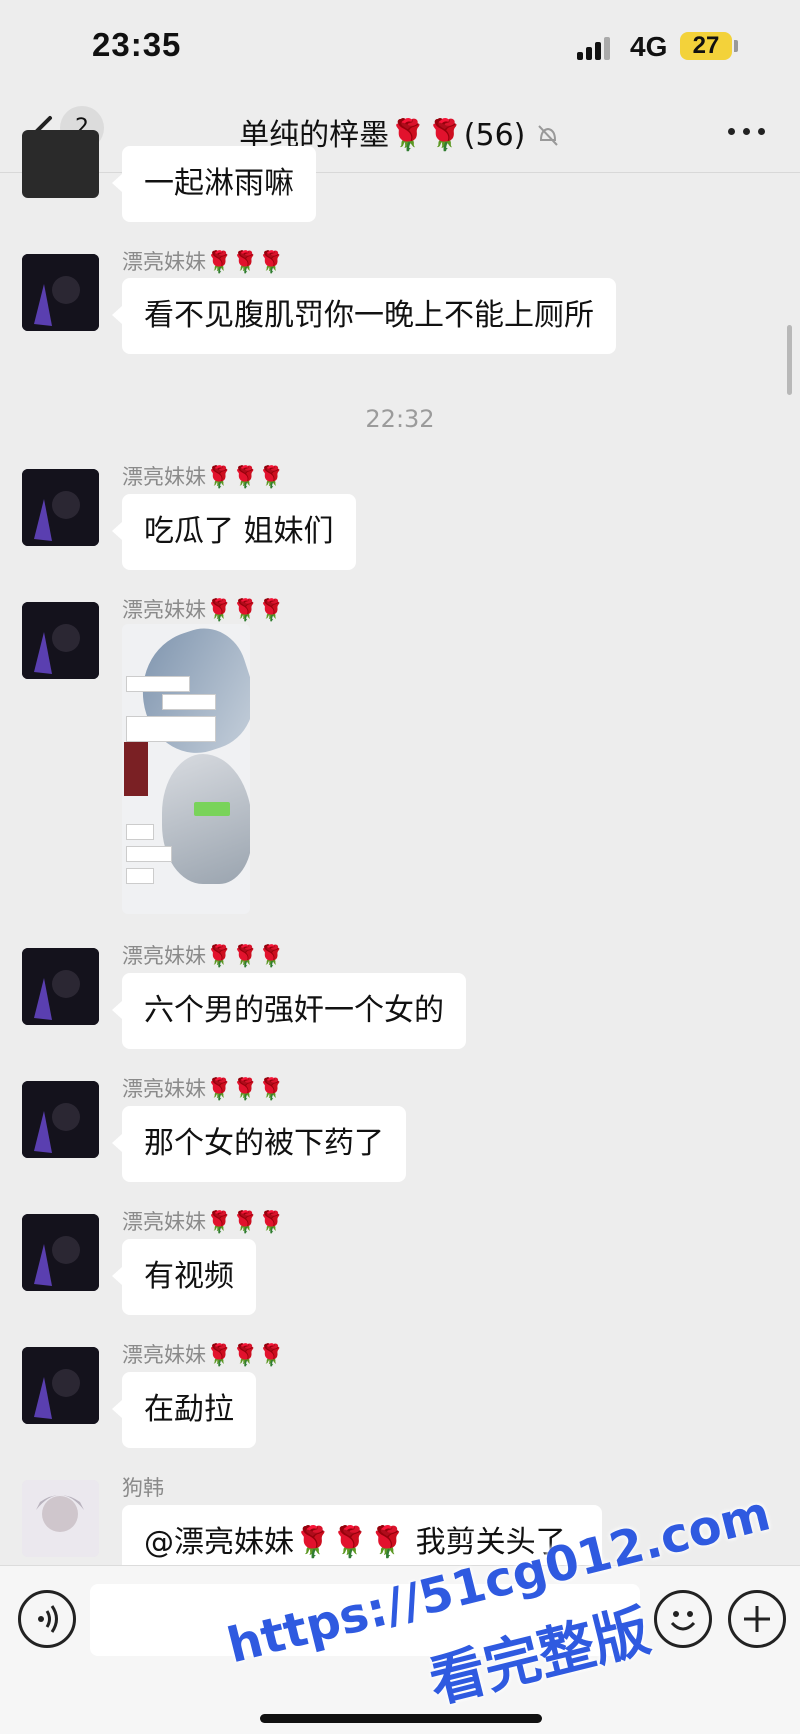  I want to click on timestamp: 22:32, so click(400, 419).